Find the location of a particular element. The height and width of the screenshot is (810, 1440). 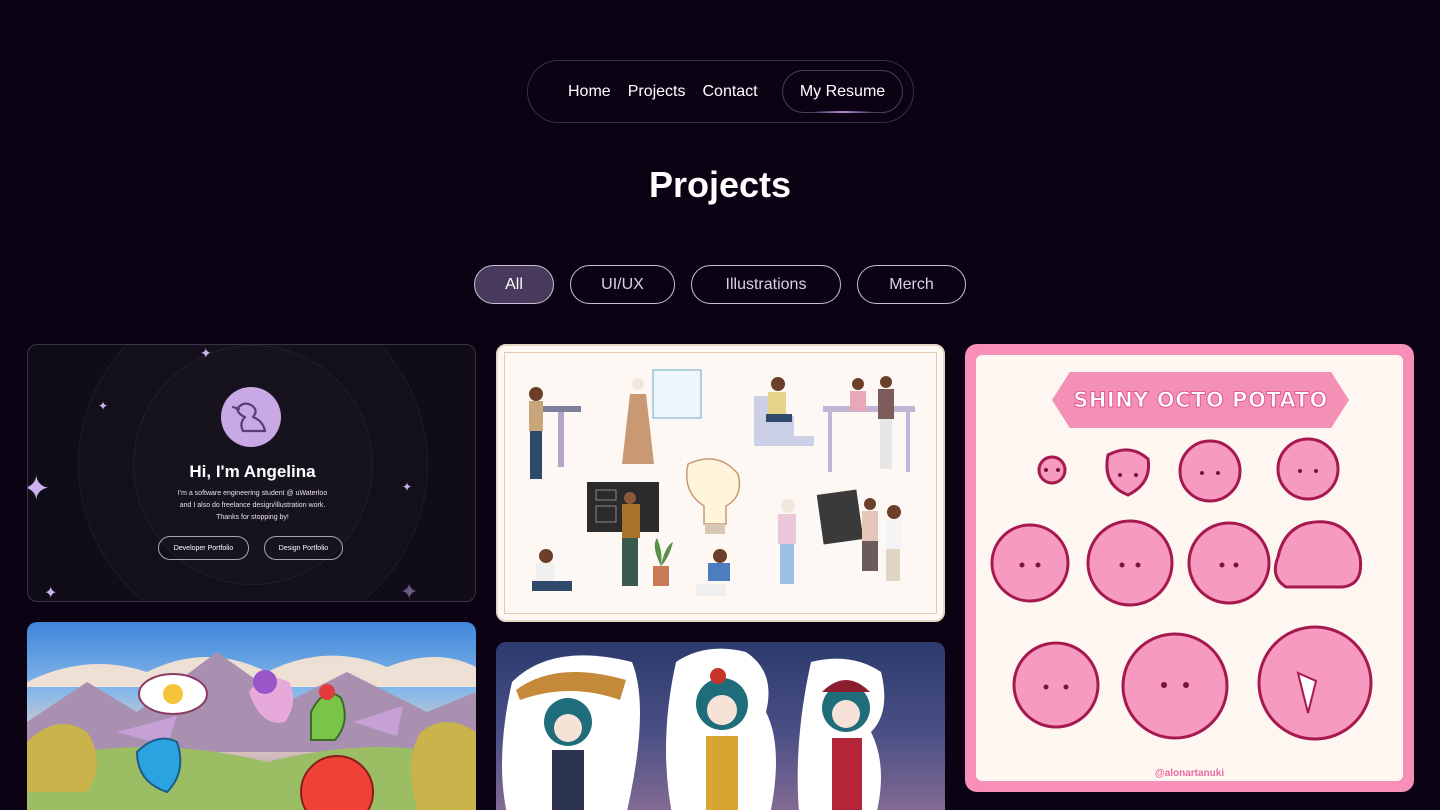

fruit-stickers-image is located at coordinates (1181, 589).